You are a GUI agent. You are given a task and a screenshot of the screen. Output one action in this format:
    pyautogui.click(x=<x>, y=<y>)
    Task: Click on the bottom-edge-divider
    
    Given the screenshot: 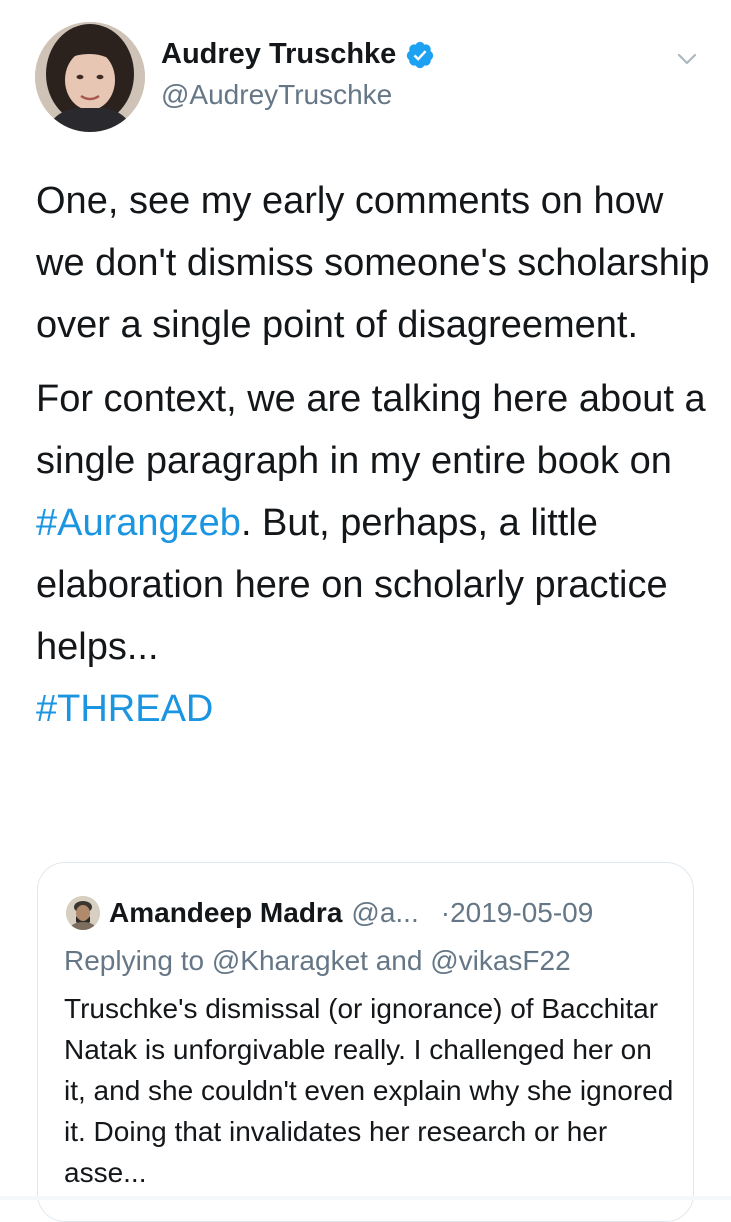 What is the action you would take?
    pyautogui.click(x=365, y=1198)
    